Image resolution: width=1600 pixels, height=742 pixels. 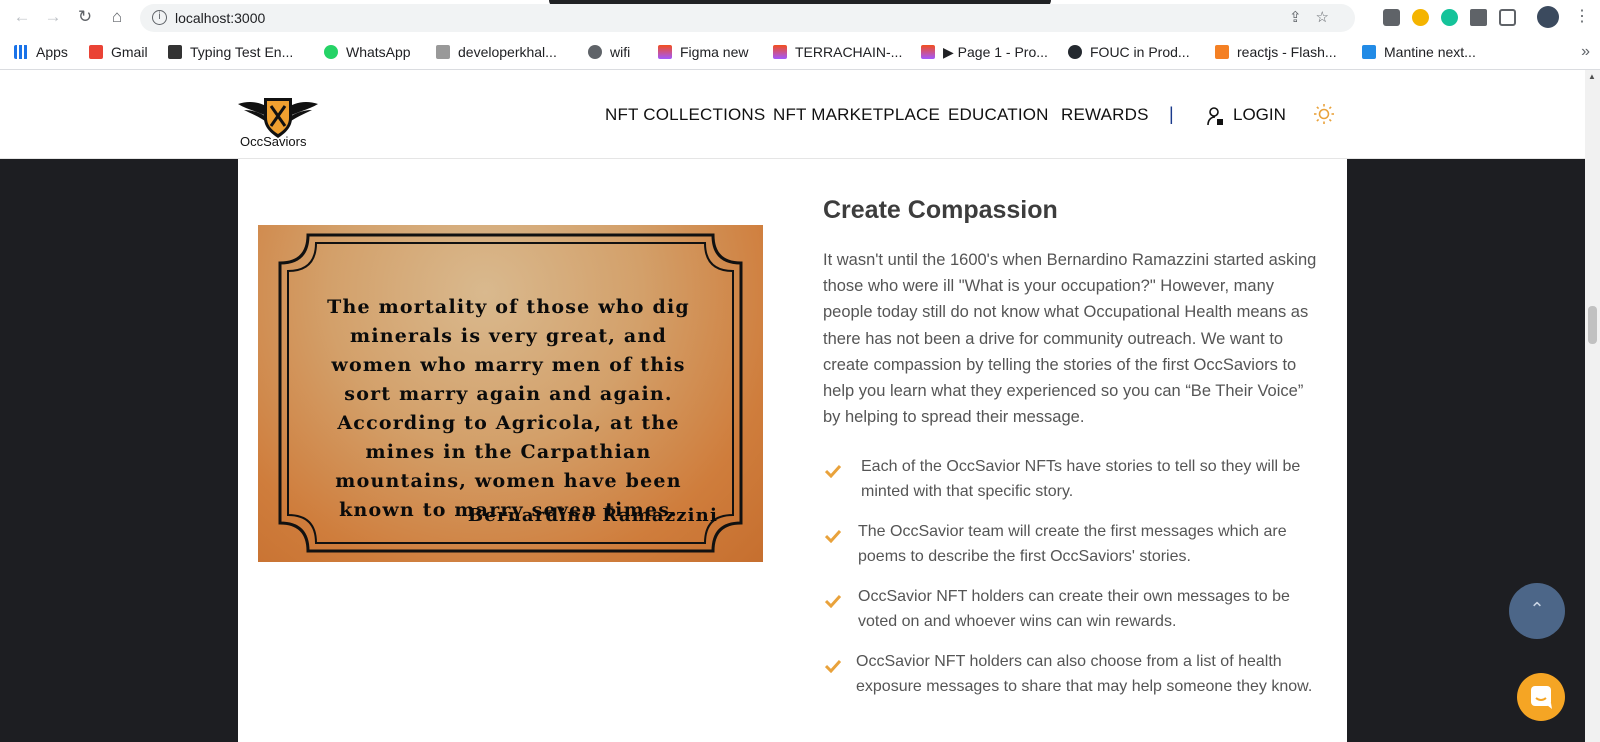 I want to click on quote-author: Bernardino Ramazzini, so click(x=592, y=515).